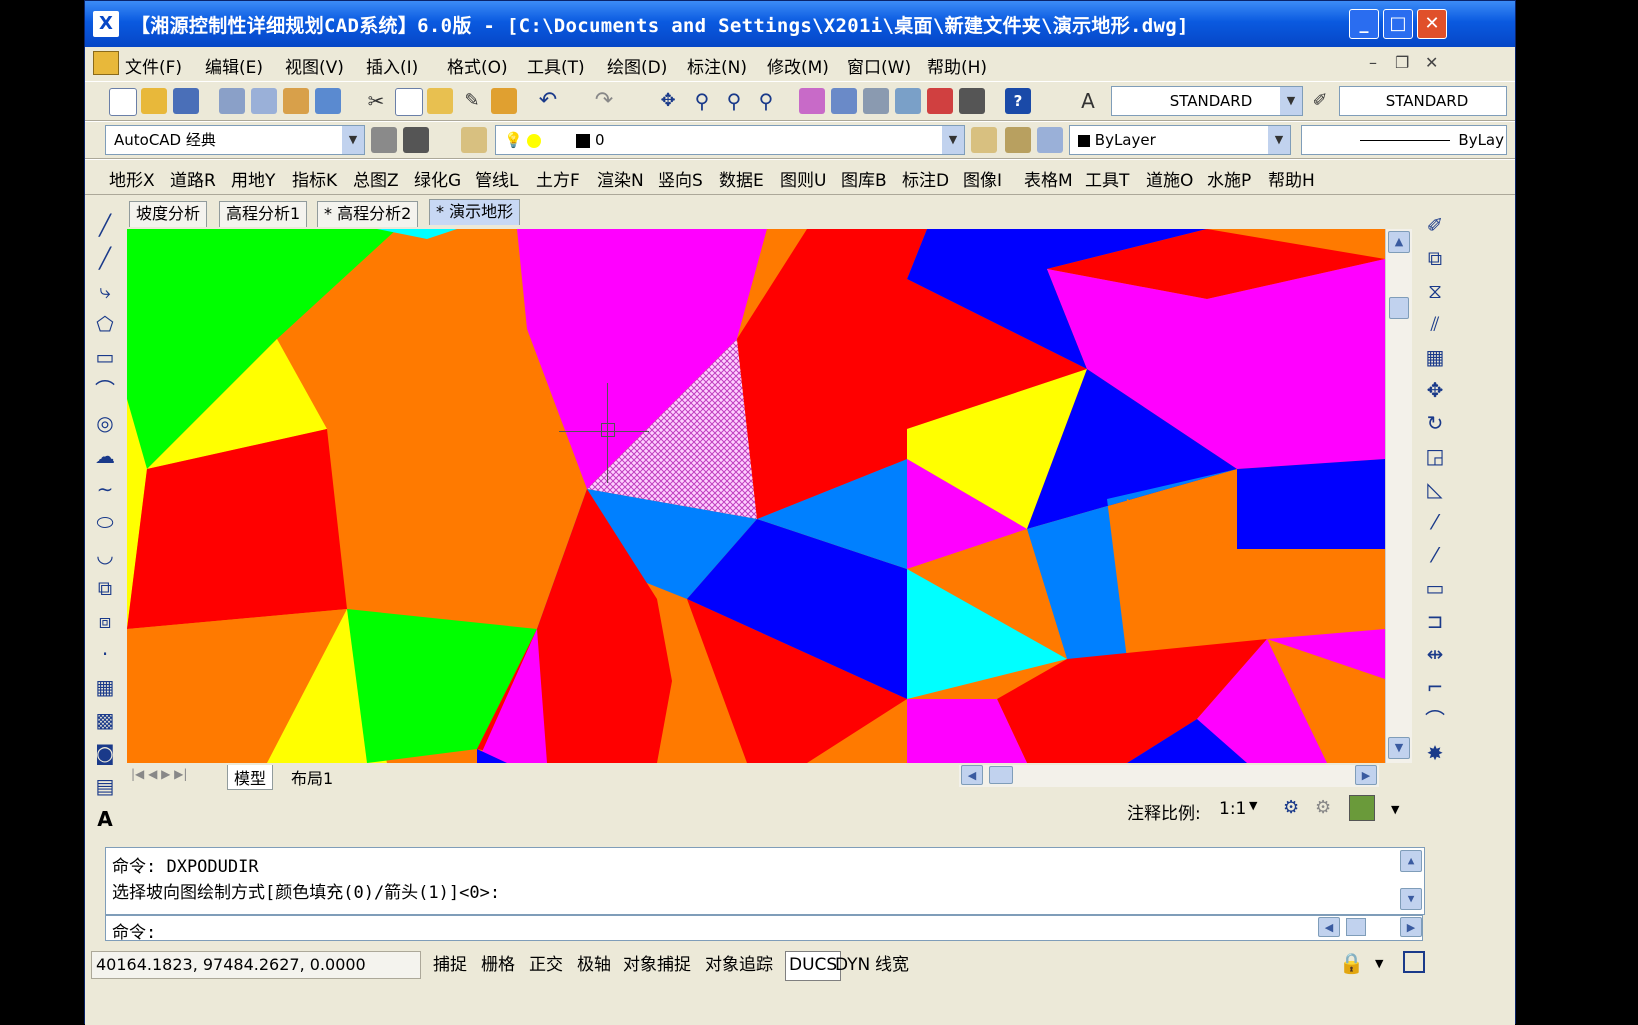 Image resolution: width=1638 pixels, height=1025 pixels. Describe the element at coordinates (892, 966) in the screenshot. I see `toggle-lineweight: 线宽` at that location.